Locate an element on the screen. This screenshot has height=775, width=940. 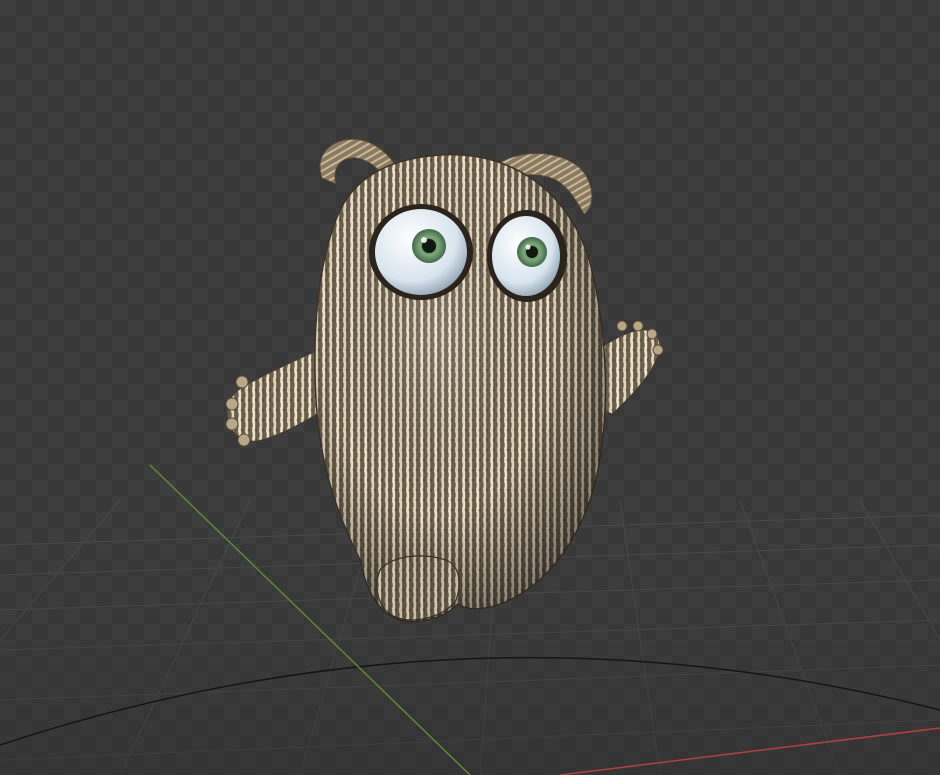
left-eye is located at coordinates (421, 252).